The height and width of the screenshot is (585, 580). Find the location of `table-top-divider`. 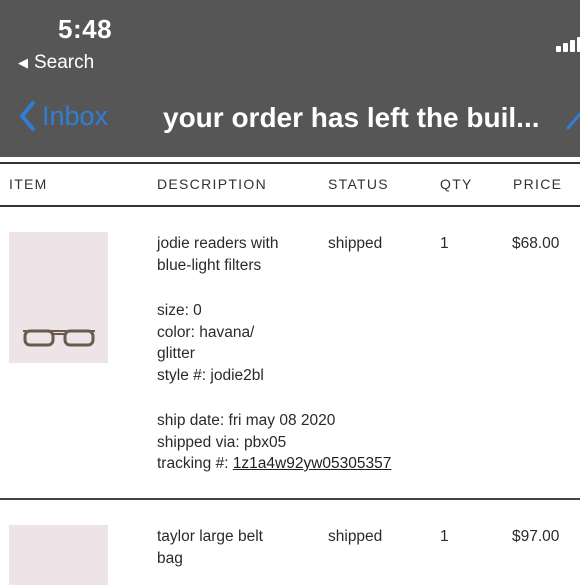

table-top-divider is located at coordinates (290, 163).